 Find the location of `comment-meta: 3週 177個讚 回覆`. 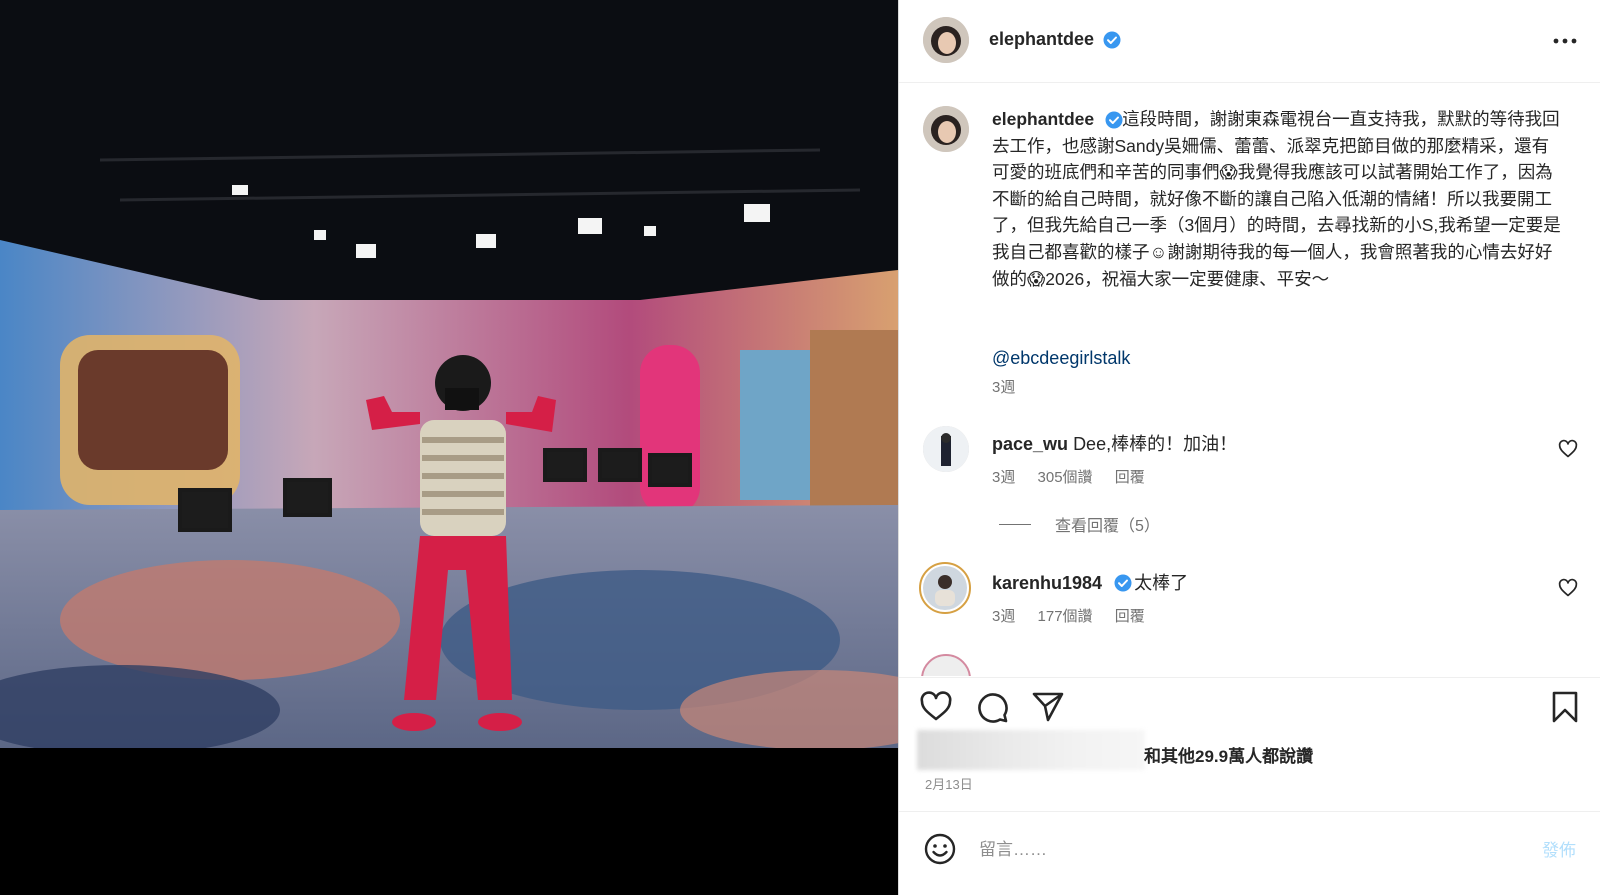

comment-meta: 3週 177個讚 回覆 is located at coordinates (1077, 615).